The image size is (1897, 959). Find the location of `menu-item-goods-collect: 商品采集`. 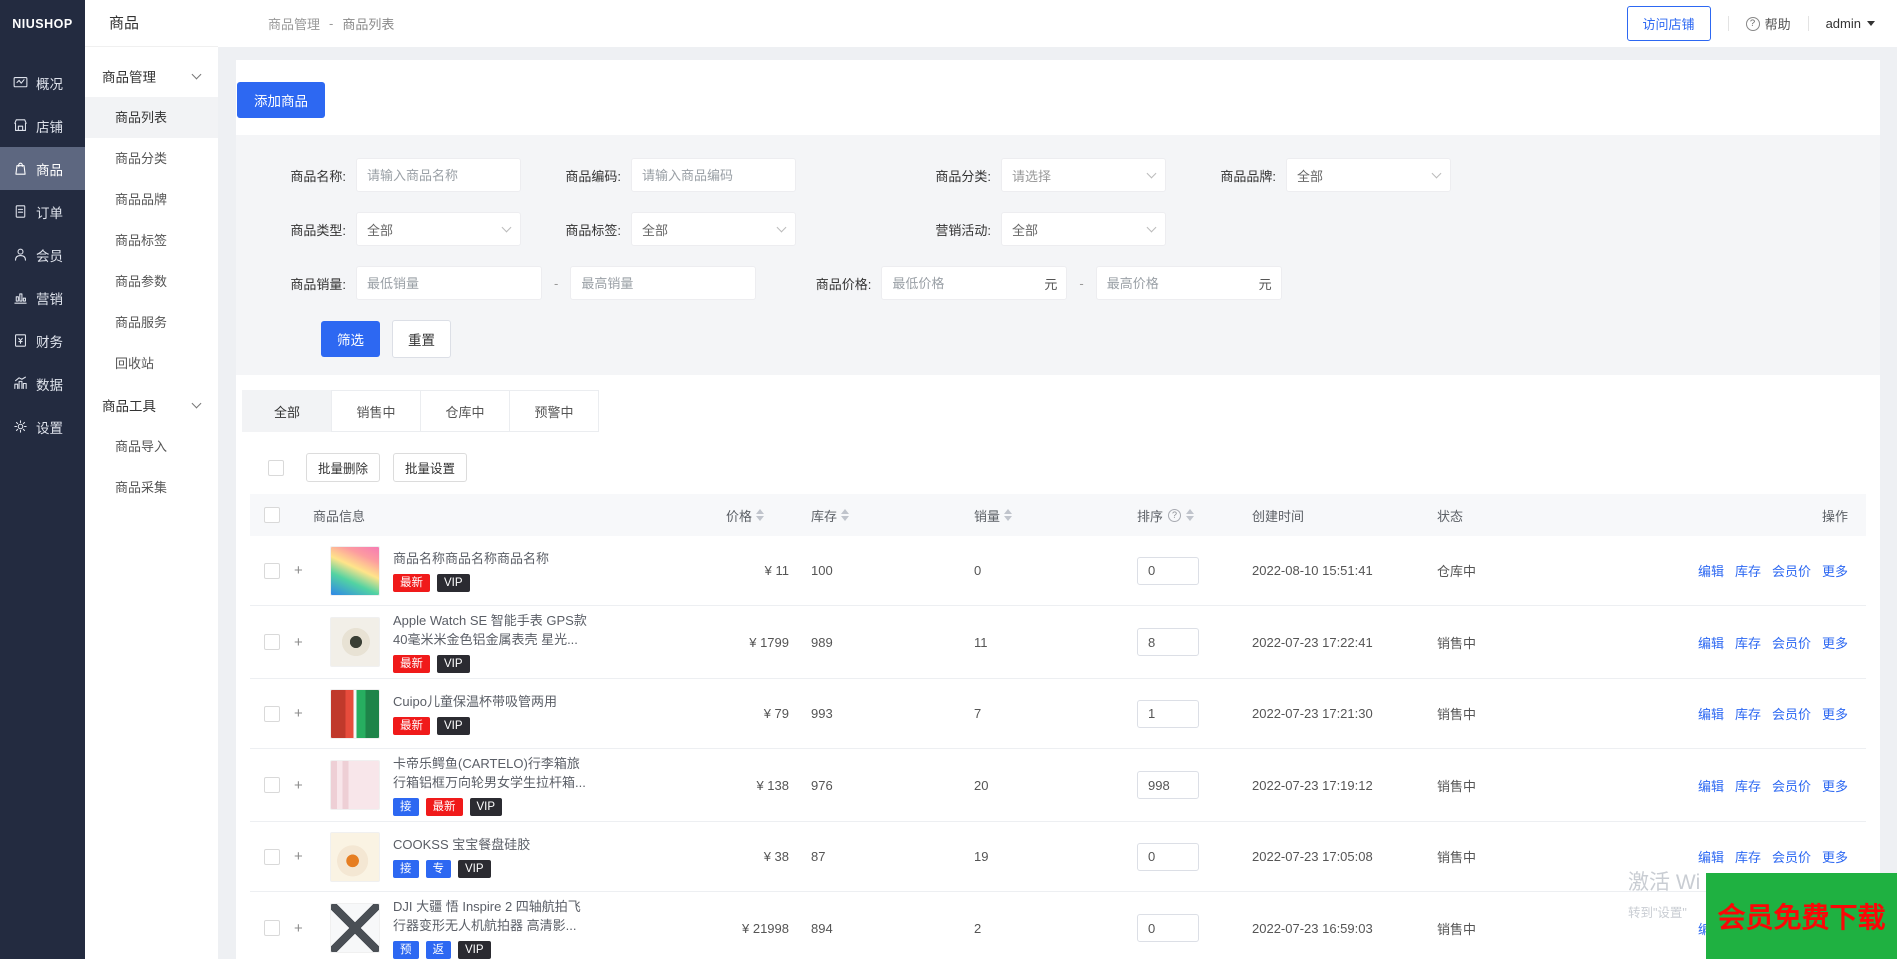

menu-item-goods-collect: 商品采集 is located at coordinates (151, 487).